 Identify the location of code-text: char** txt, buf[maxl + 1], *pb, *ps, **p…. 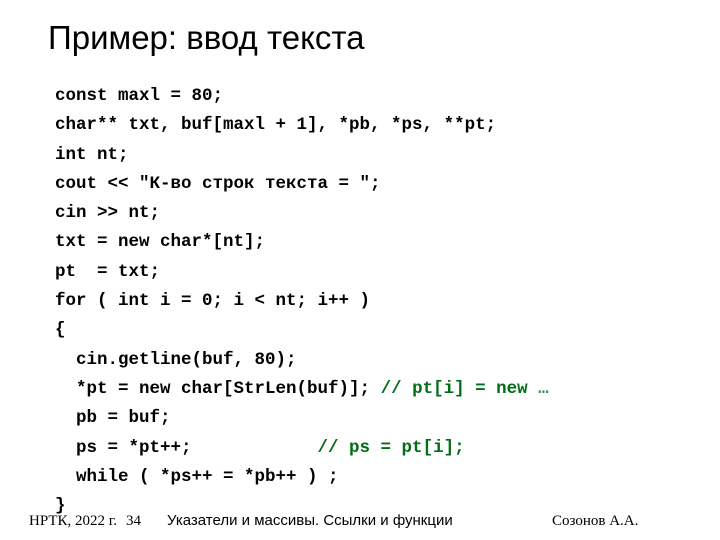
(276, 125).